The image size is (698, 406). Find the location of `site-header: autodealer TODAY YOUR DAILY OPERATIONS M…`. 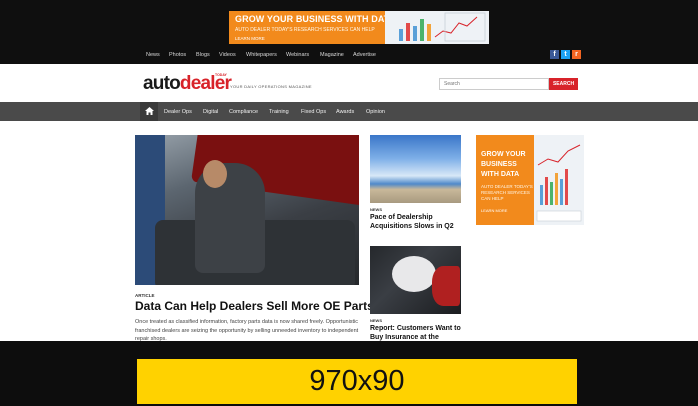

site-header: autodealer TODAY YOUR DAILY OPERATIONS M… is located at coordinates (349, 83).